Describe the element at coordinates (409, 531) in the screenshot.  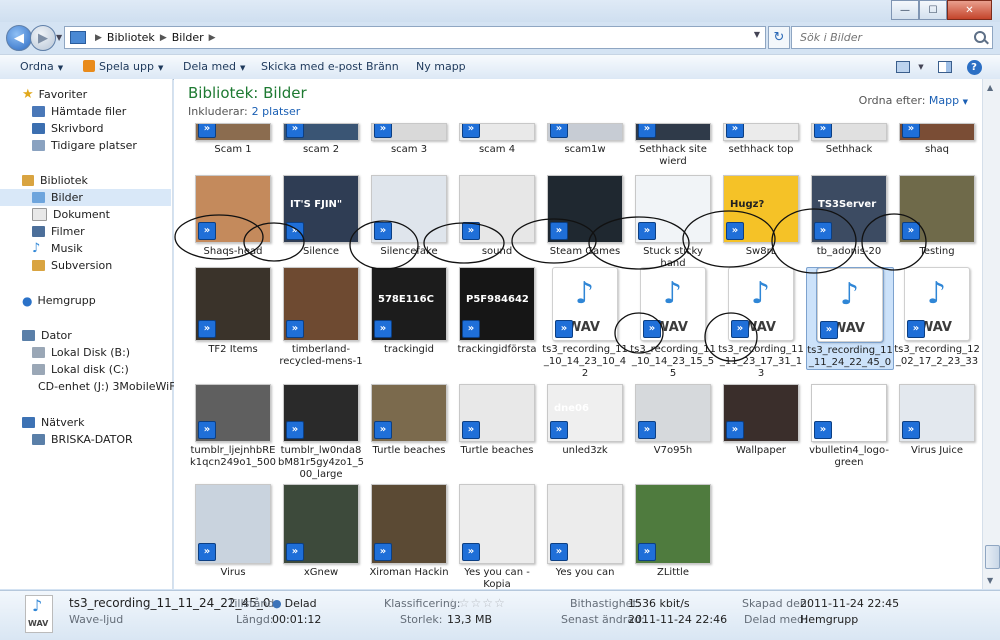
I see `file-item: » Xiroman Hackin` at that location.